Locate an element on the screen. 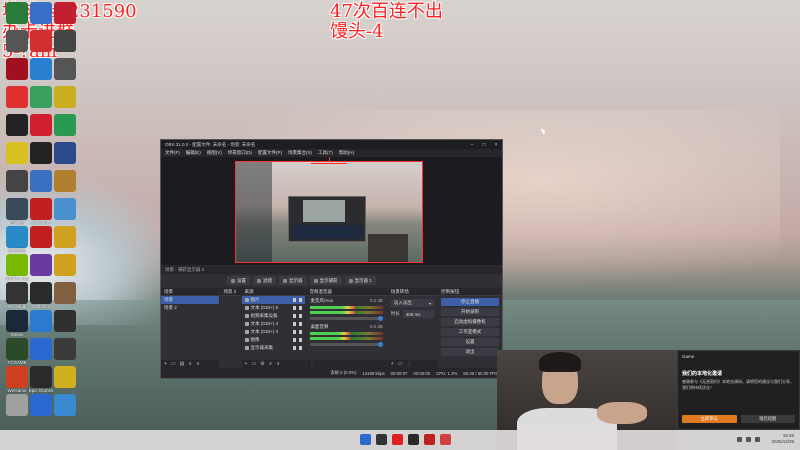 This screenshot has width=800, height=450. maximize-icon: □ is located at coordinates (484, 145).